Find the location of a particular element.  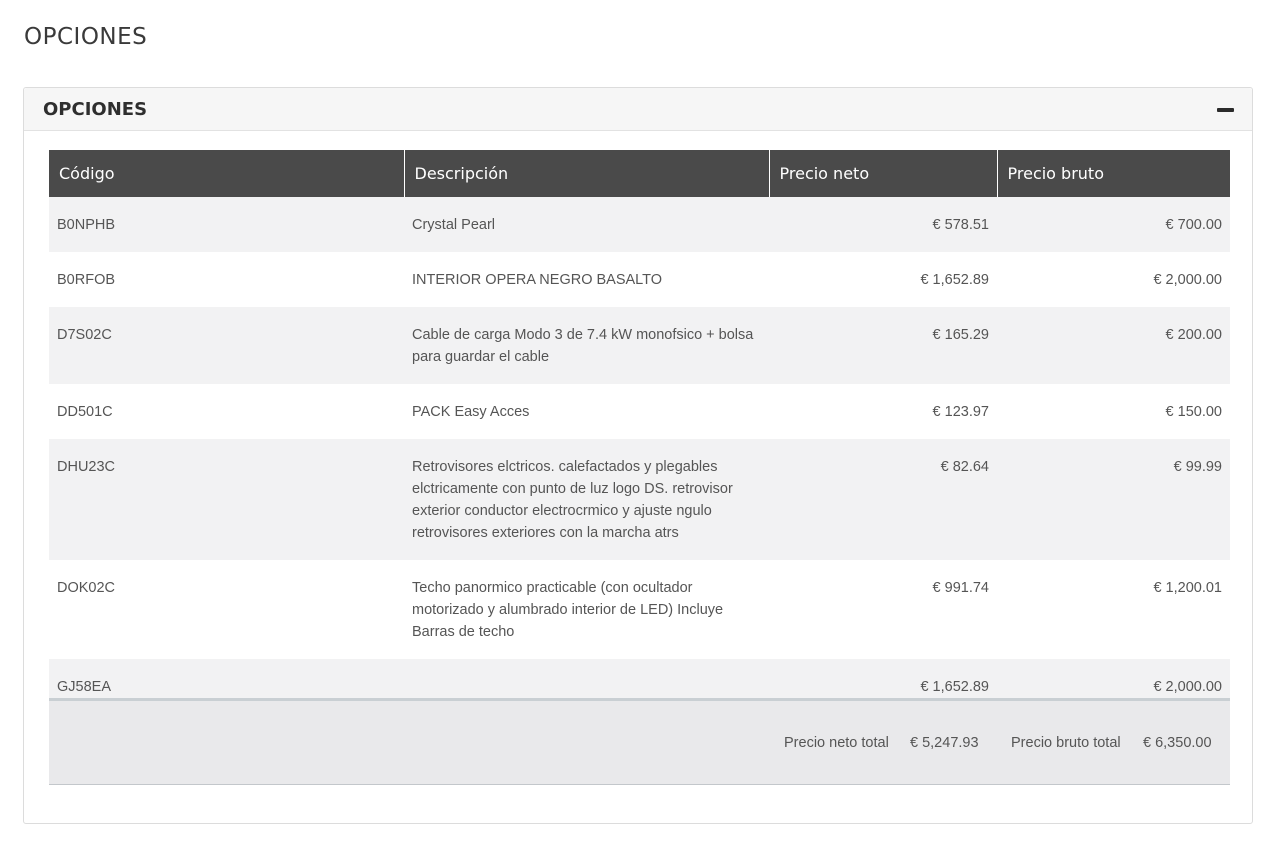

cell-net-price: € 82.64 is located at coordinates (883, 499).